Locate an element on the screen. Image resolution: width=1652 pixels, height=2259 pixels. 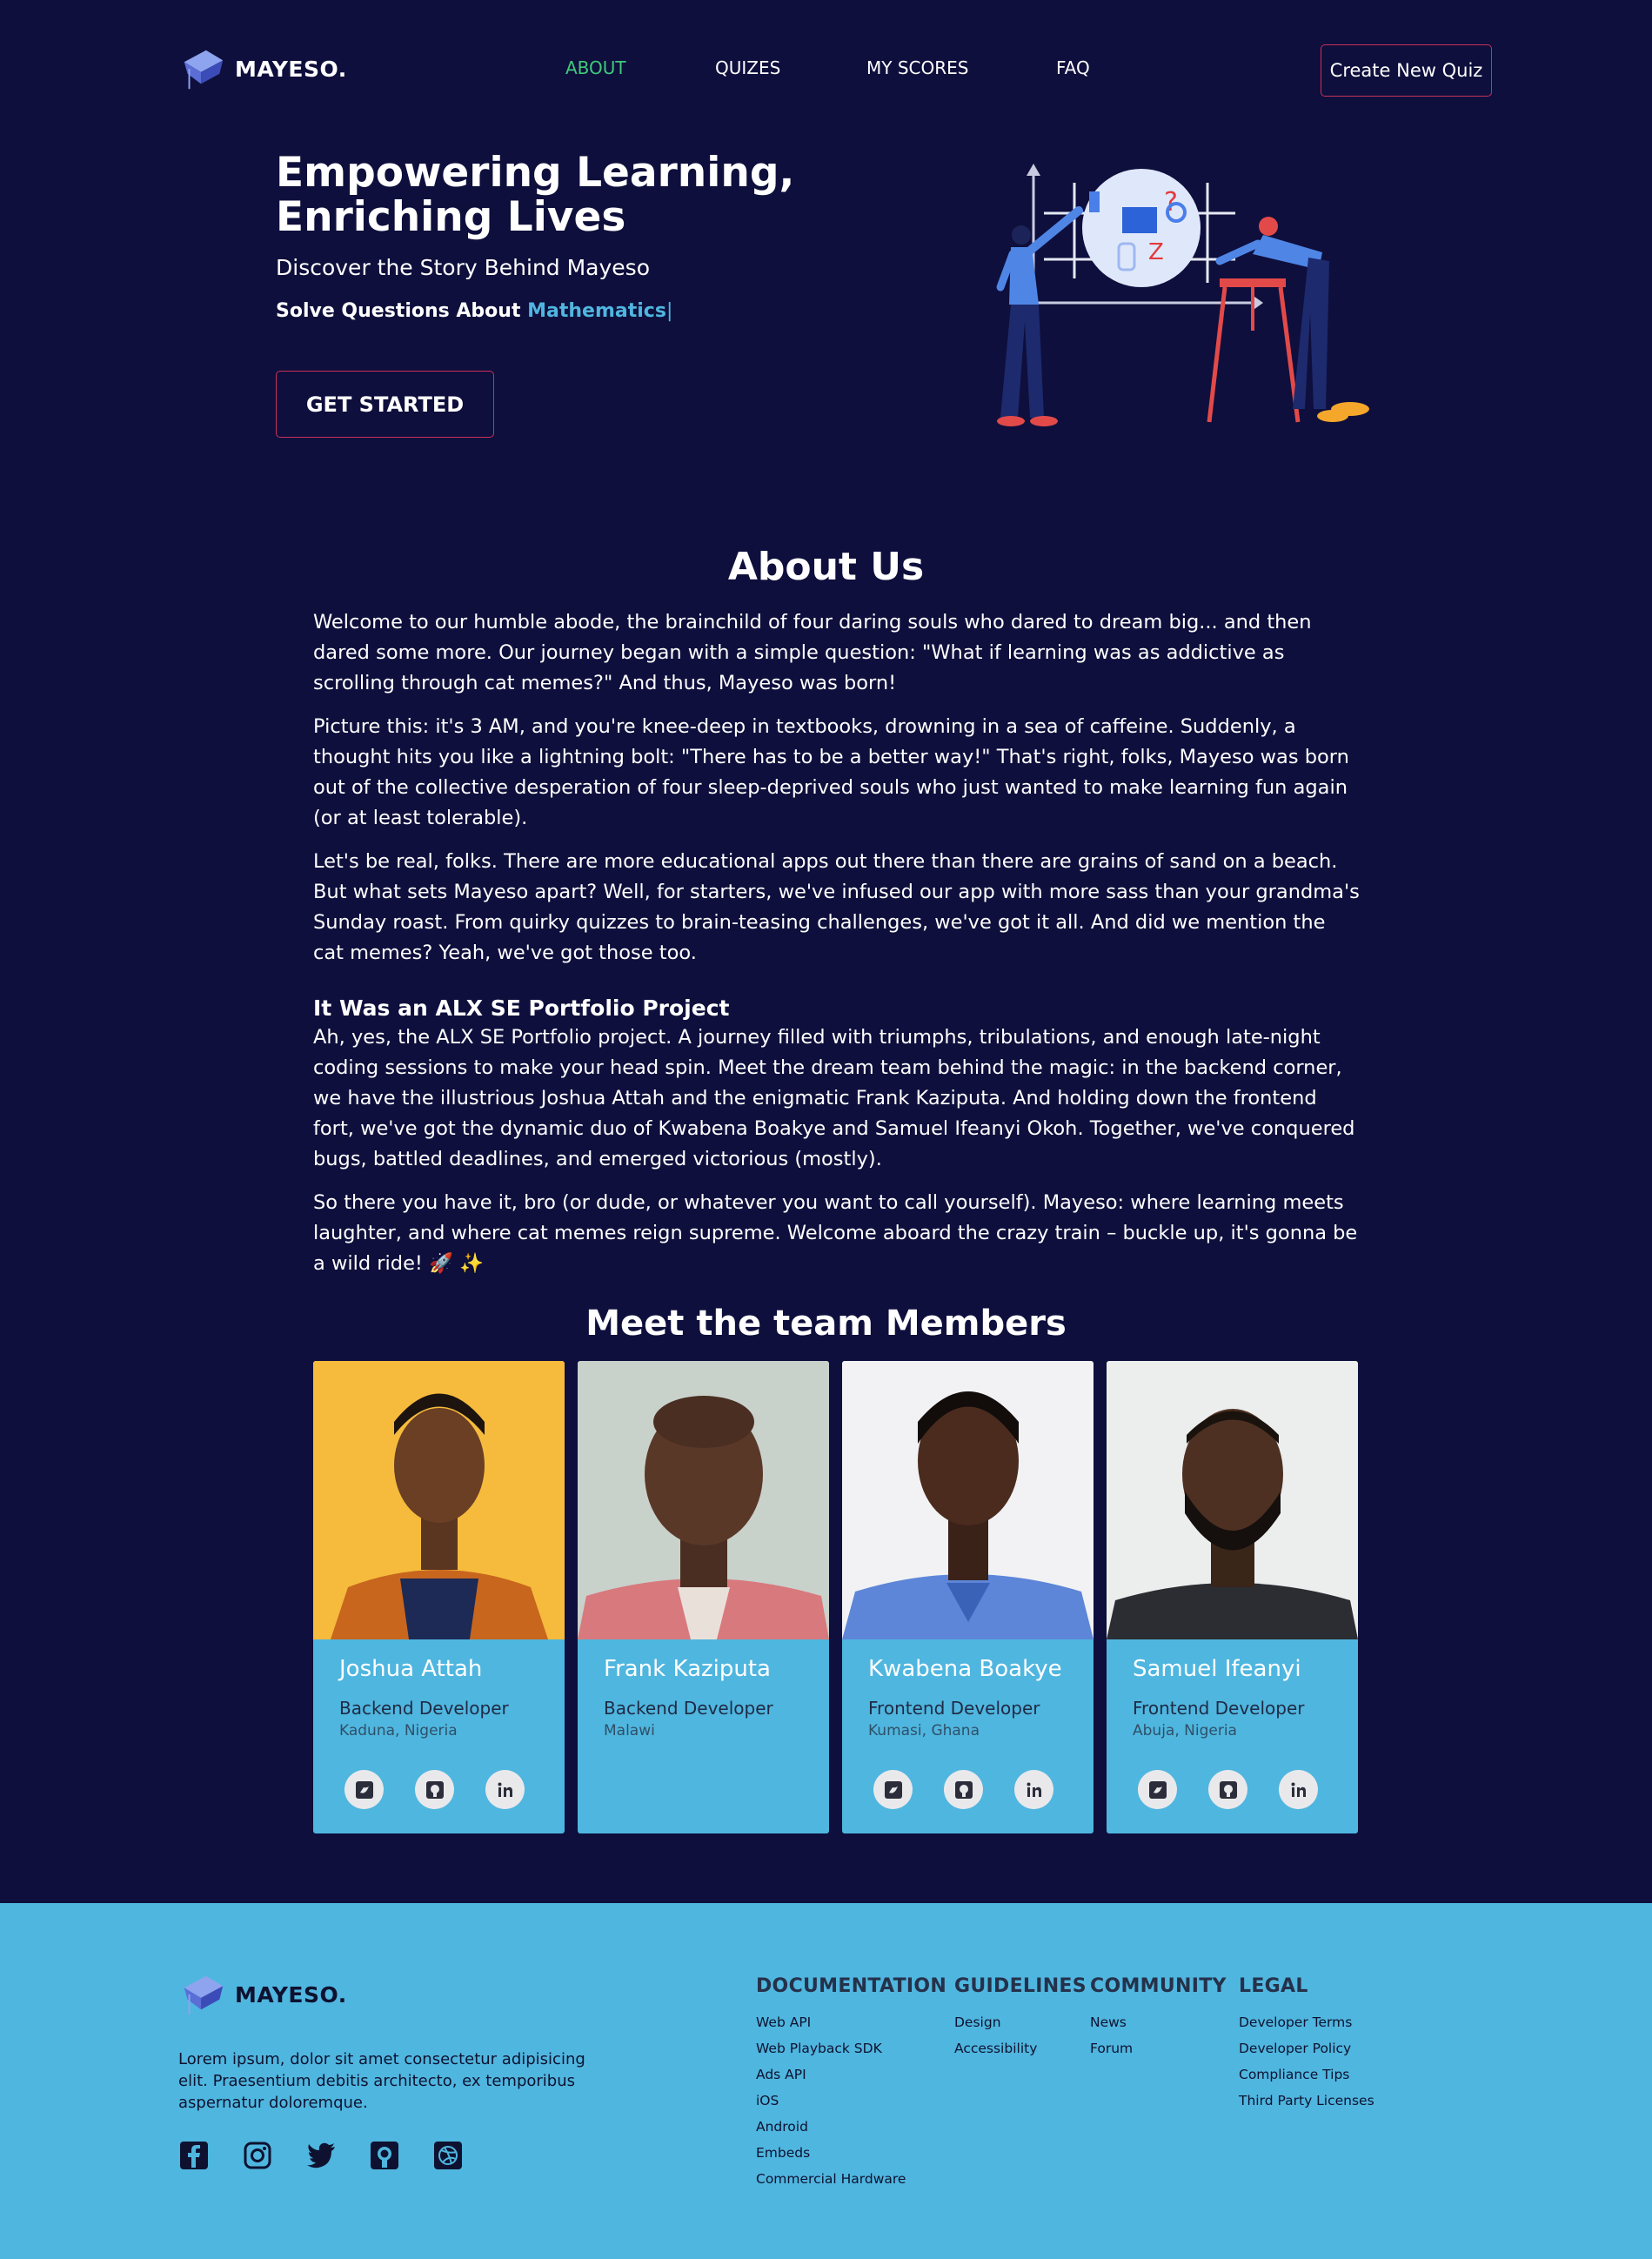
footer-column-title: GUIDELINES is located at coordinates (1020, 1986).